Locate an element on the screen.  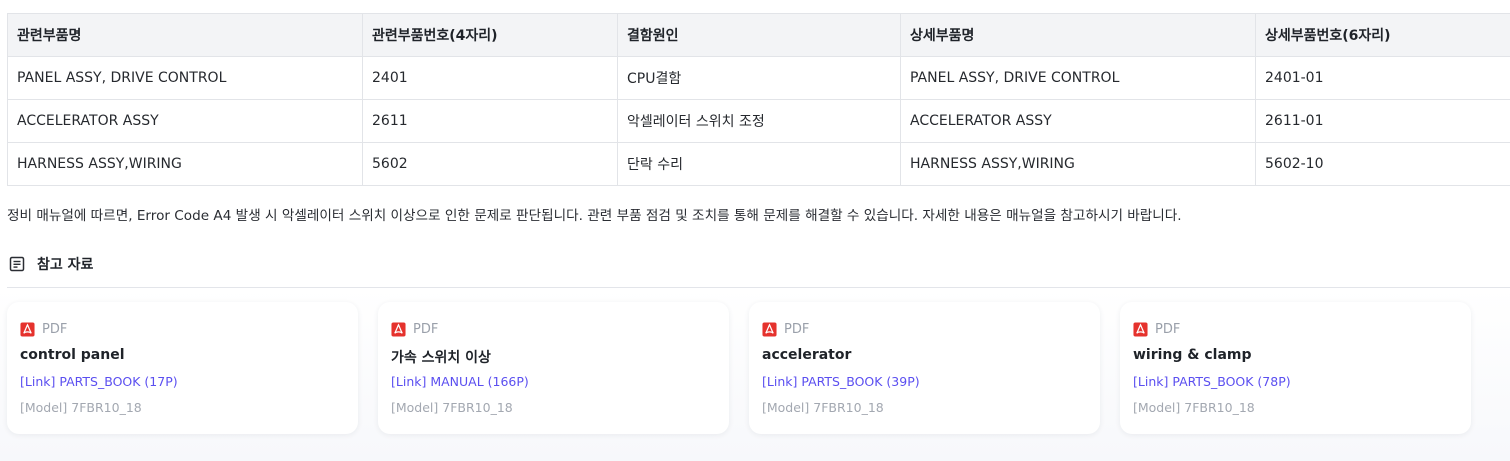
table-header-row: 관련부품명 관련부품번호(4자리) 결함원인 상세부품명 상세부품번호(6자리) is located at coordinates (758, 35).